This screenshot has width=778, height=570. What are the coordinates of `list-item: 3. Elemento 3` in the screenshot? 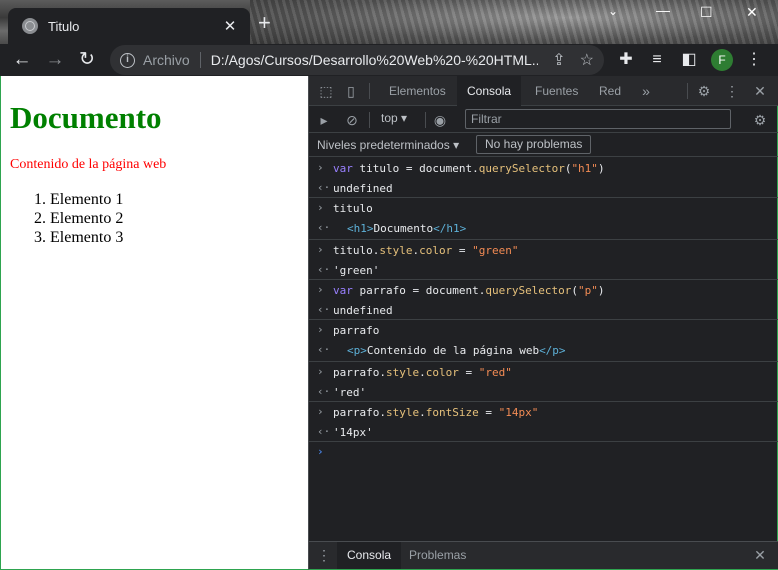 It's located at (78, 237).